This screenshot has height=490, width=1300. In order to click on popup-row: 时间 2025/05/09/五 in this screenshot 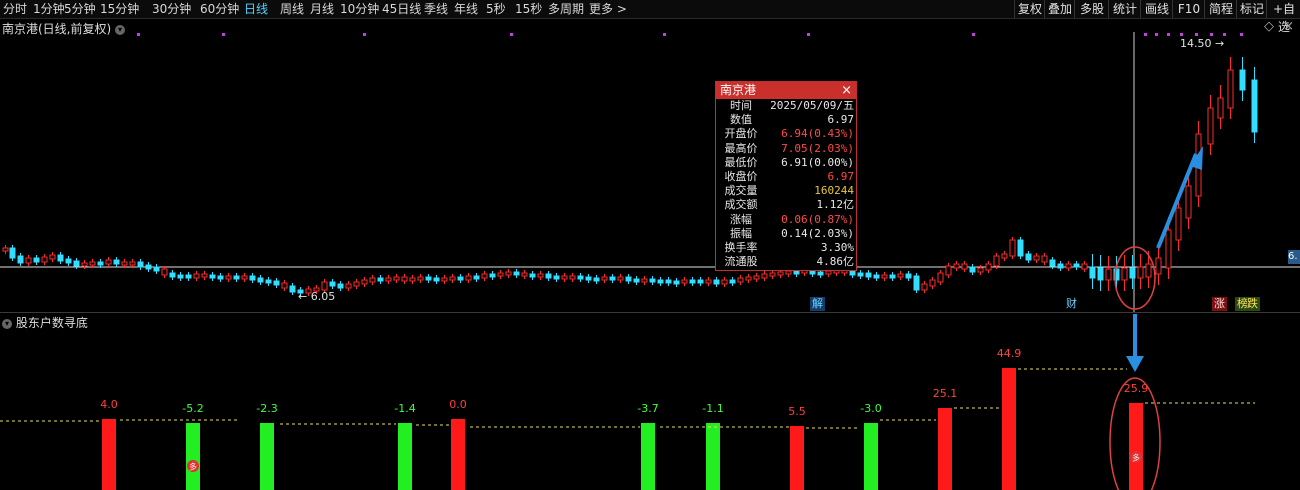, I will do `click(786, 106)`.